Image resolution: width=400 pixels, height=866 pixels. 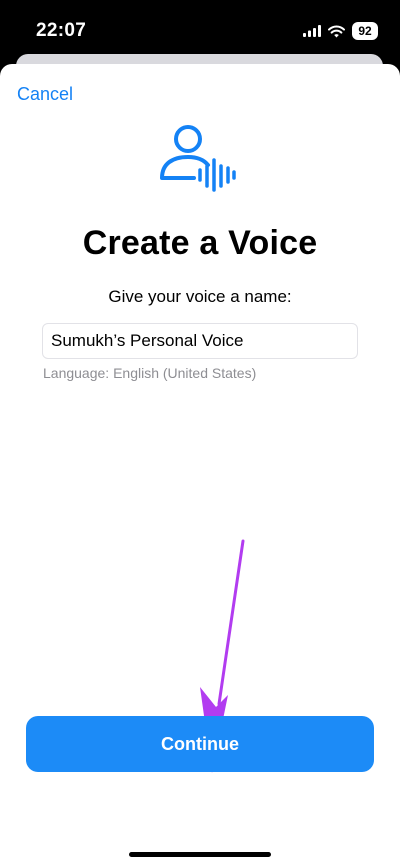 I want to click on page-title: Create a Voice, so click(x=200, y=243).